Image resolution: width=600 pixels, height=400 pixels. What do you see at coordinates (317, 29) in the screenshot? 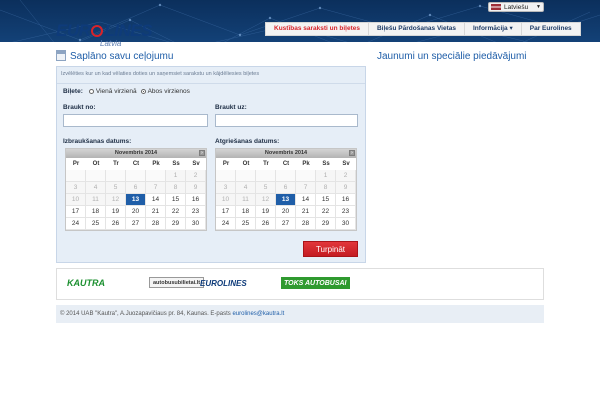
I see `nav-item-schedules: Kustības saraksti un biļetes` at bounding box center [317, 29].